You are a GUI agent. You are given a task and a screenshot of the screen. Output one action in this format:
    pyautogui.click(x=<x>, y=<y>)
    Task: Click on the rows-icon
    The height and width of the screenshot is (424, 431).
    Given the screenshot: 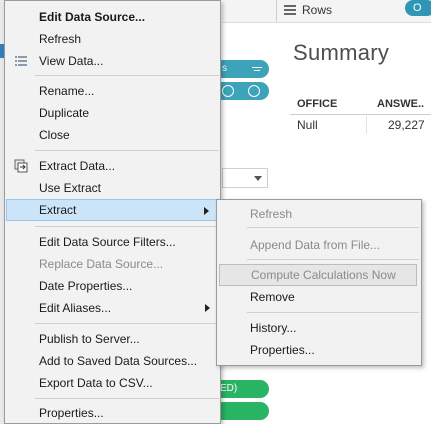 What is the action you would take?
    pyautogui.click(x=290, y=10)
    